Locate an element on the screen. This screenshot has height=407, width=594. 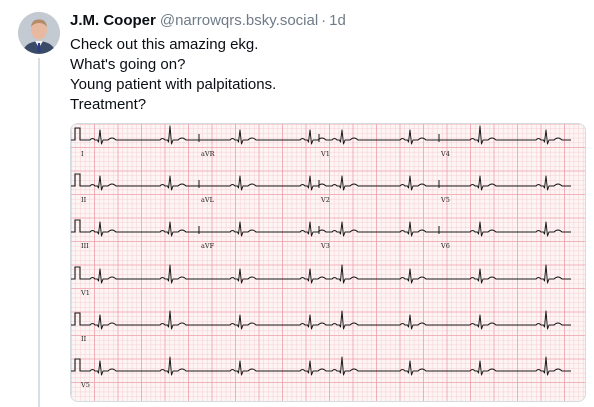
ekg-lead-label: aVF is located at coordinates (208, 246).